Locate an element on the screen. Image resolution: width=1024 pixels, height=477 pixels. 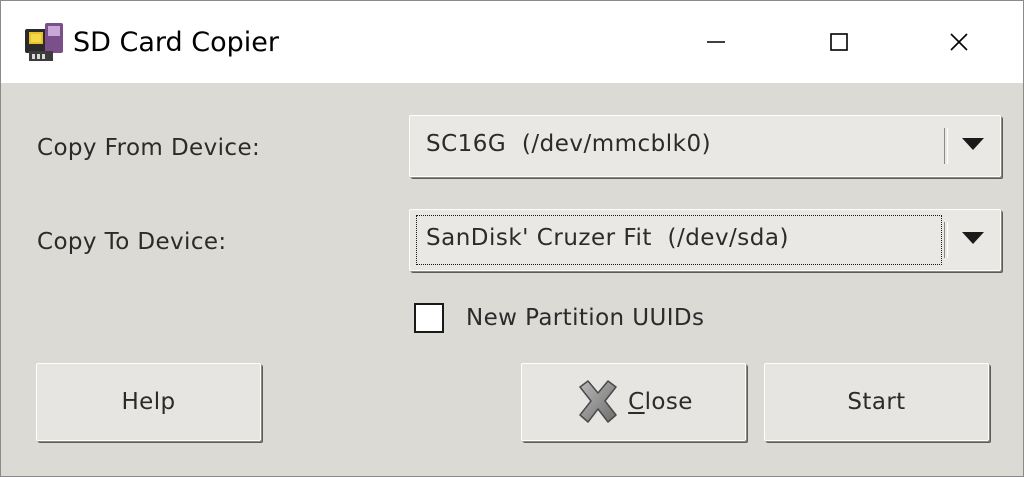
help-button-label: Help is located at coordinates (148, 402).